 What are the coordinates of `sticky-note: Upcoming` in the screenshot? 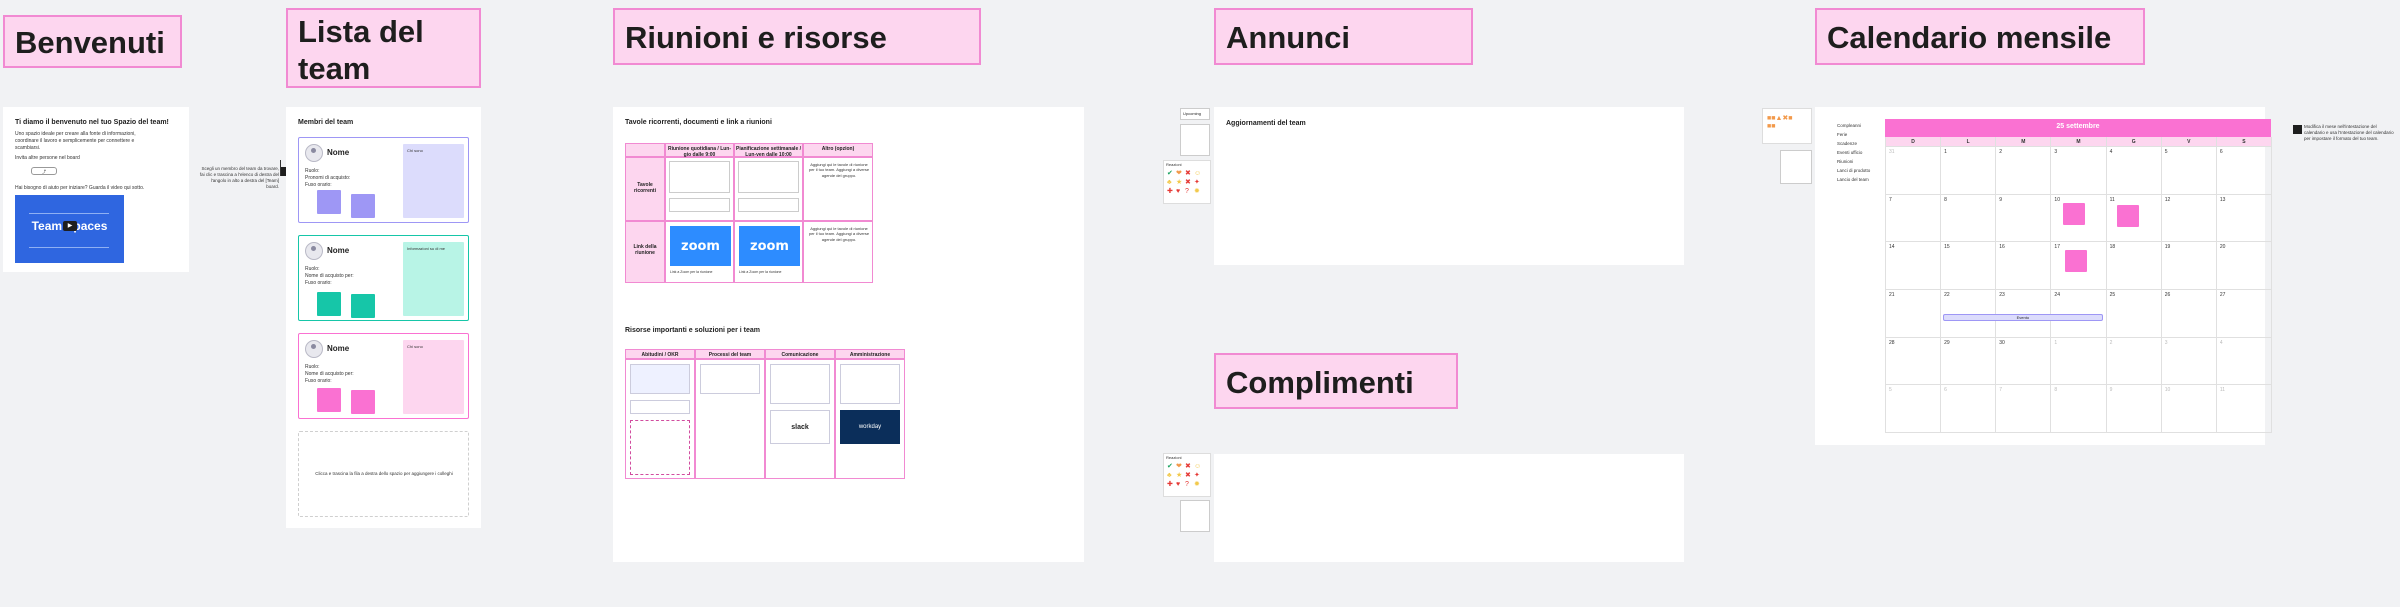 It's located at (1195, 114).